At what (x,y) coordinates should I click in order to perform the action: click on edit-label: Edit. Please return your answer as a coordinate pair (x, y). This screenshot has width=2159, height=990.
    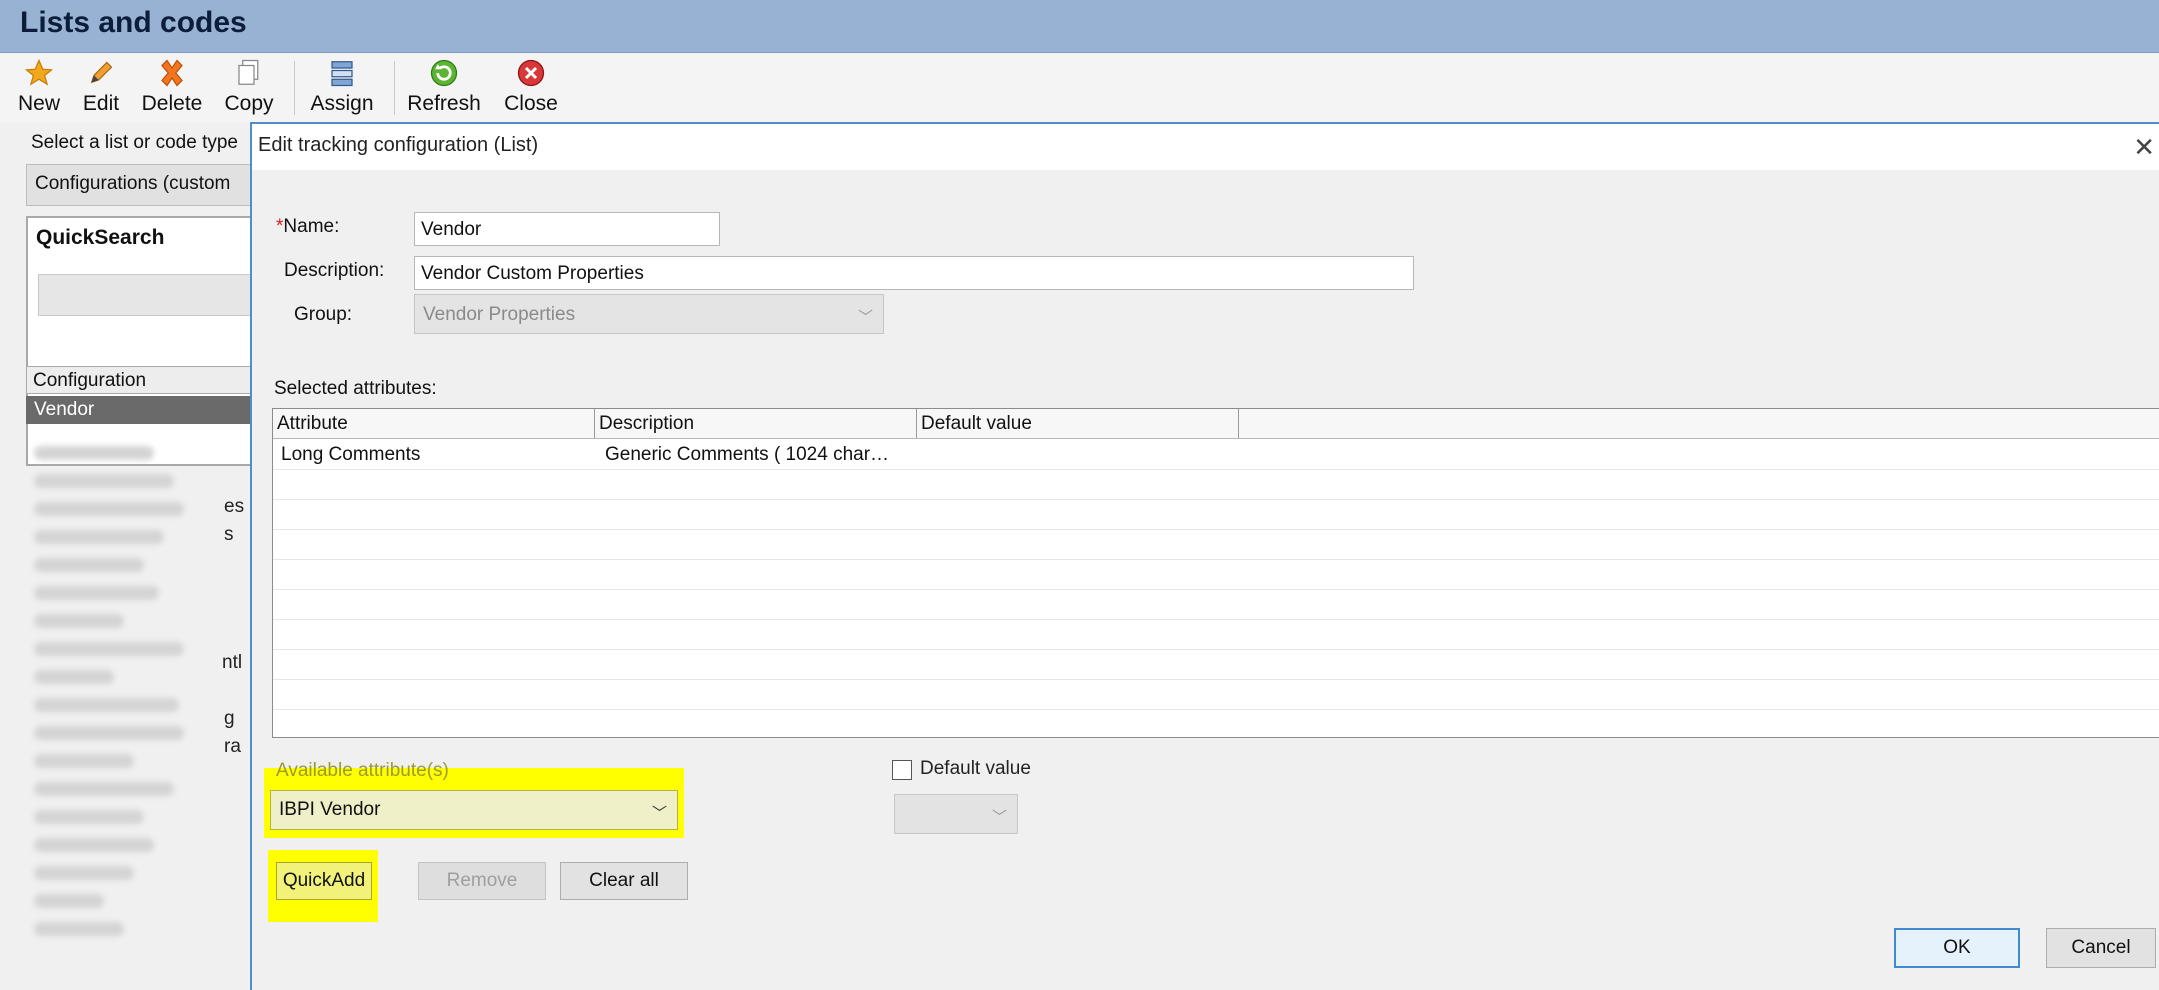
    Looking at the image, I should click on (101, 103).